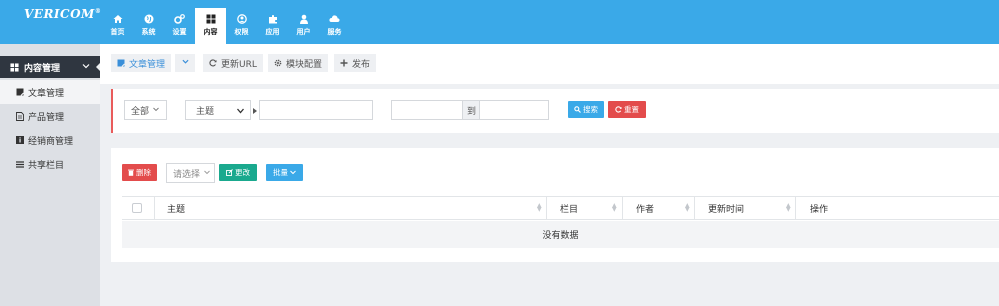 This screenshot has width=999, height=306. What do you see at coordinates (117, 18) in the screenshot?
I see `home-icon` at bounding box center [117, 18].